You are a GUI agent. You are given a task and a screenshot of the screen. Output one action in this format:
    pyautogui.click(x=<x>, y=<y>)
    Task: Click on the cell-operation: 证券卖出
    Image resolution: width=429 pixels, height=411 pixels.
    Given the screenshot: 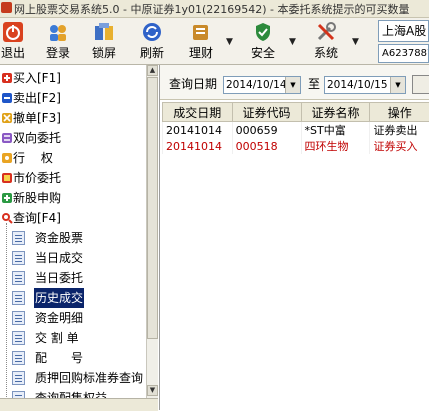 What is the action you would take?
    pyautogui.click(x=399, y=130)
    